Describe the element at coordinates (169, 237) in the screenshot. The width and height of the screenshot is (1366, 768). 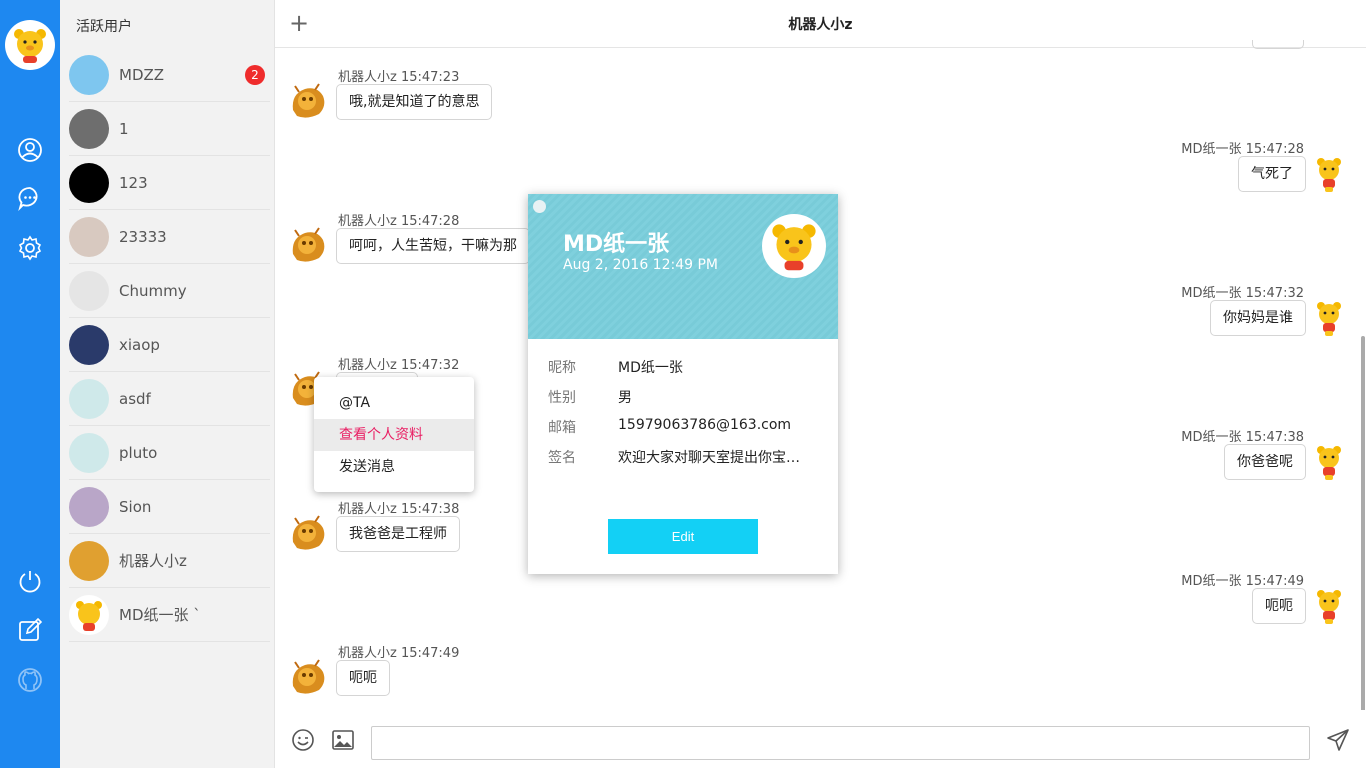
I see `user-row-23333: 23333` at that location.